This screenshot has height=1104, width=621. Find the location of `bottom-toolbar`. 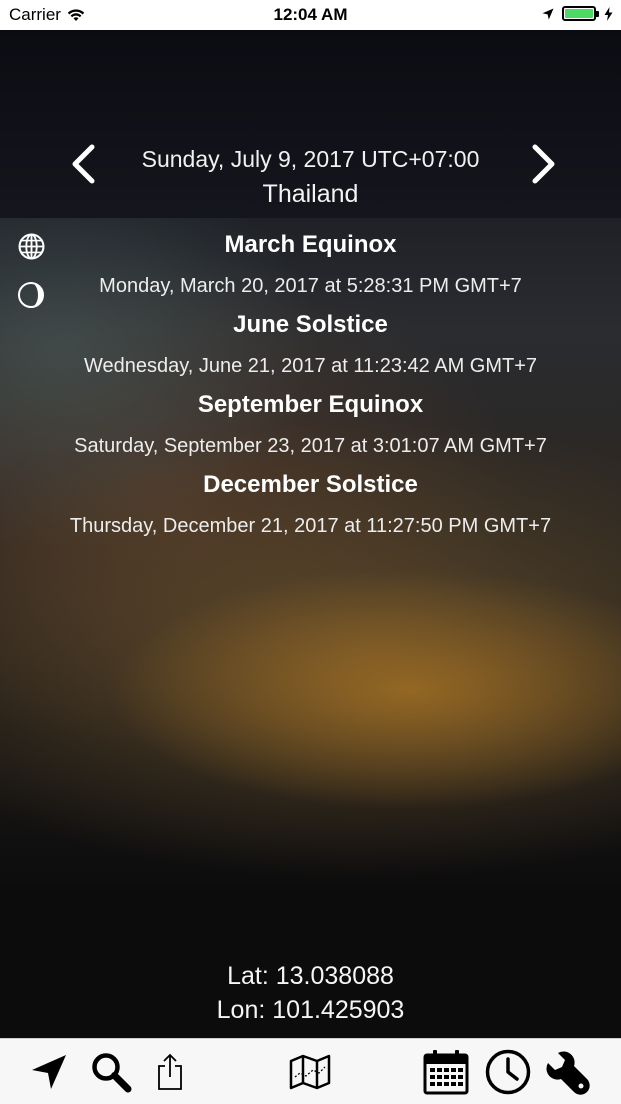

bottom-toolbar is located at coordinates (310, 1071).